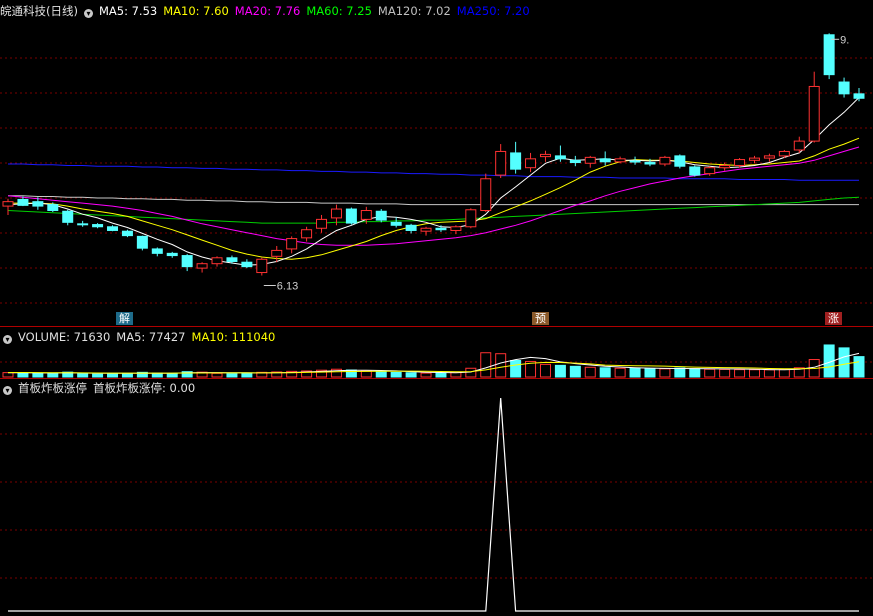  Describe the element at coordinates (39, 11) in the screenshot. I see `stock-title: 皖通科技(日线)` at that location.